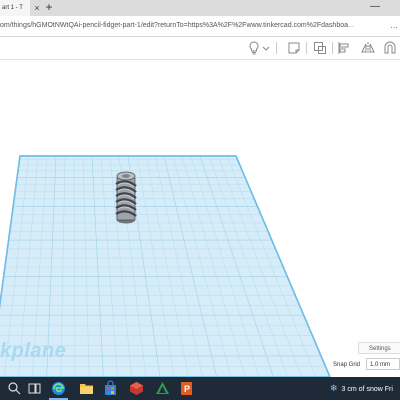 The width and height of the screenshot is (400, 401). I want to click on snap-grid-label: Snap Grid, so click(347, 365).